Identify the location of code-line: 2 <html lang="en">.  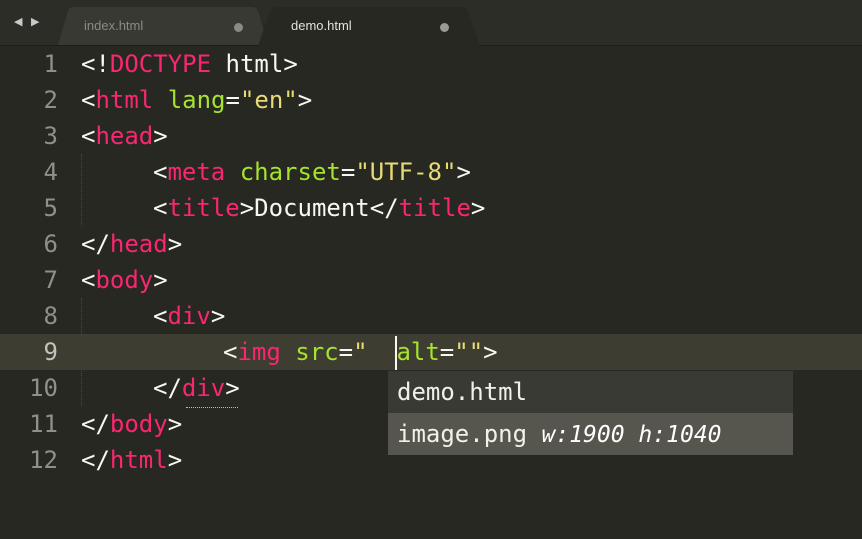
(431, 100).